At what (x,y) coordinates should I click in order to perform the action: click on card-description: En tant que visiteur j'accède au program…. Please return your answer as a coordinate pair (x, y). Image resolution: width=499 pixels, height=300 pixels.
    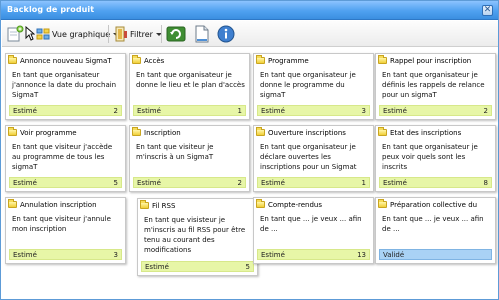
    Looking at the image, I should click on (62, 157).